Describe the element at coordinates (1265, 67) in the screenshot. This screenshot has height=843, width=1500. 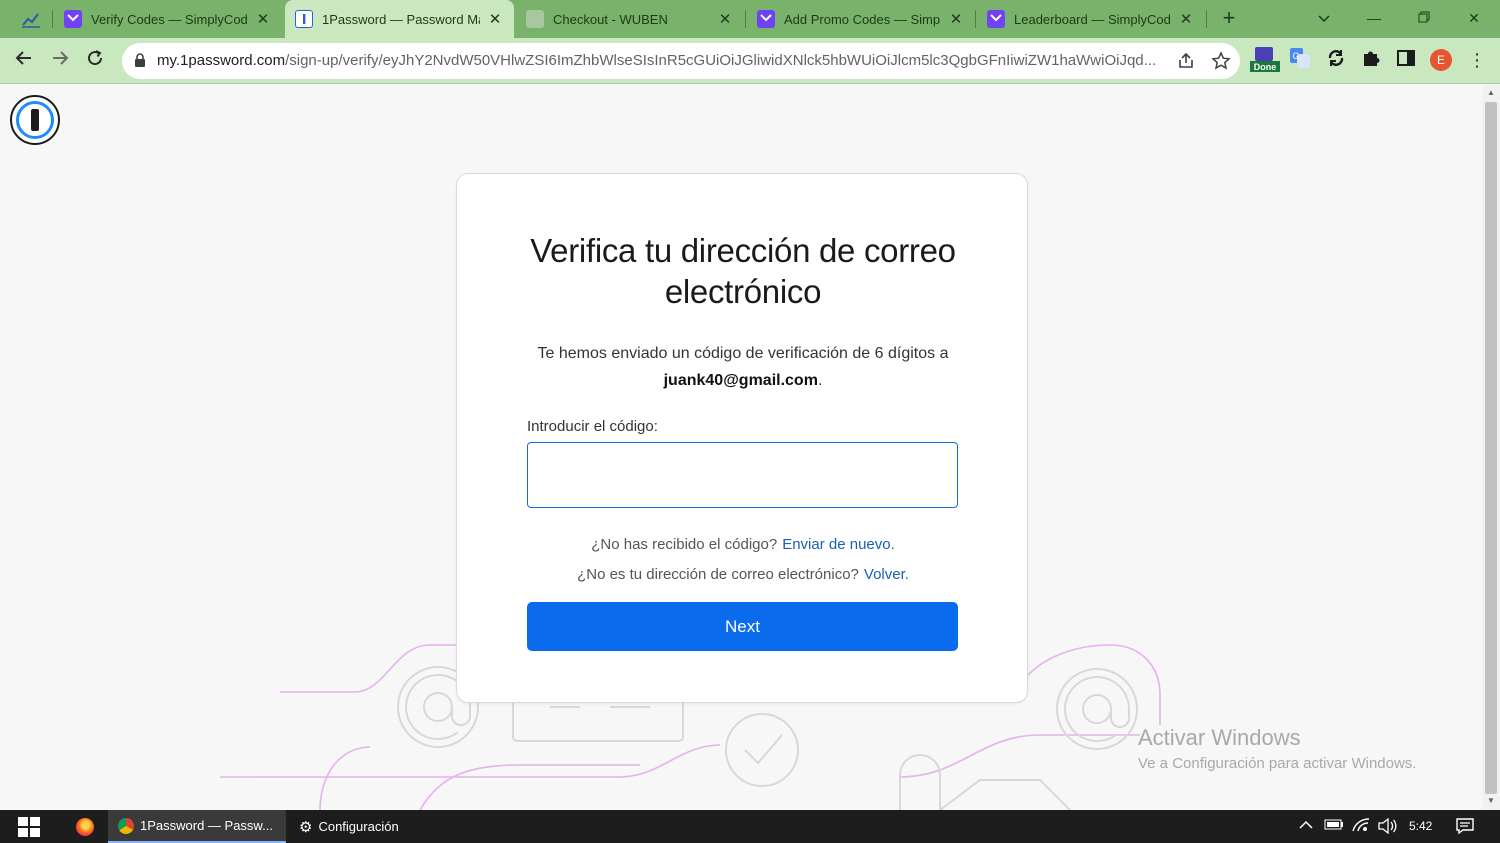
I see `extension-badge: Done` at that location.